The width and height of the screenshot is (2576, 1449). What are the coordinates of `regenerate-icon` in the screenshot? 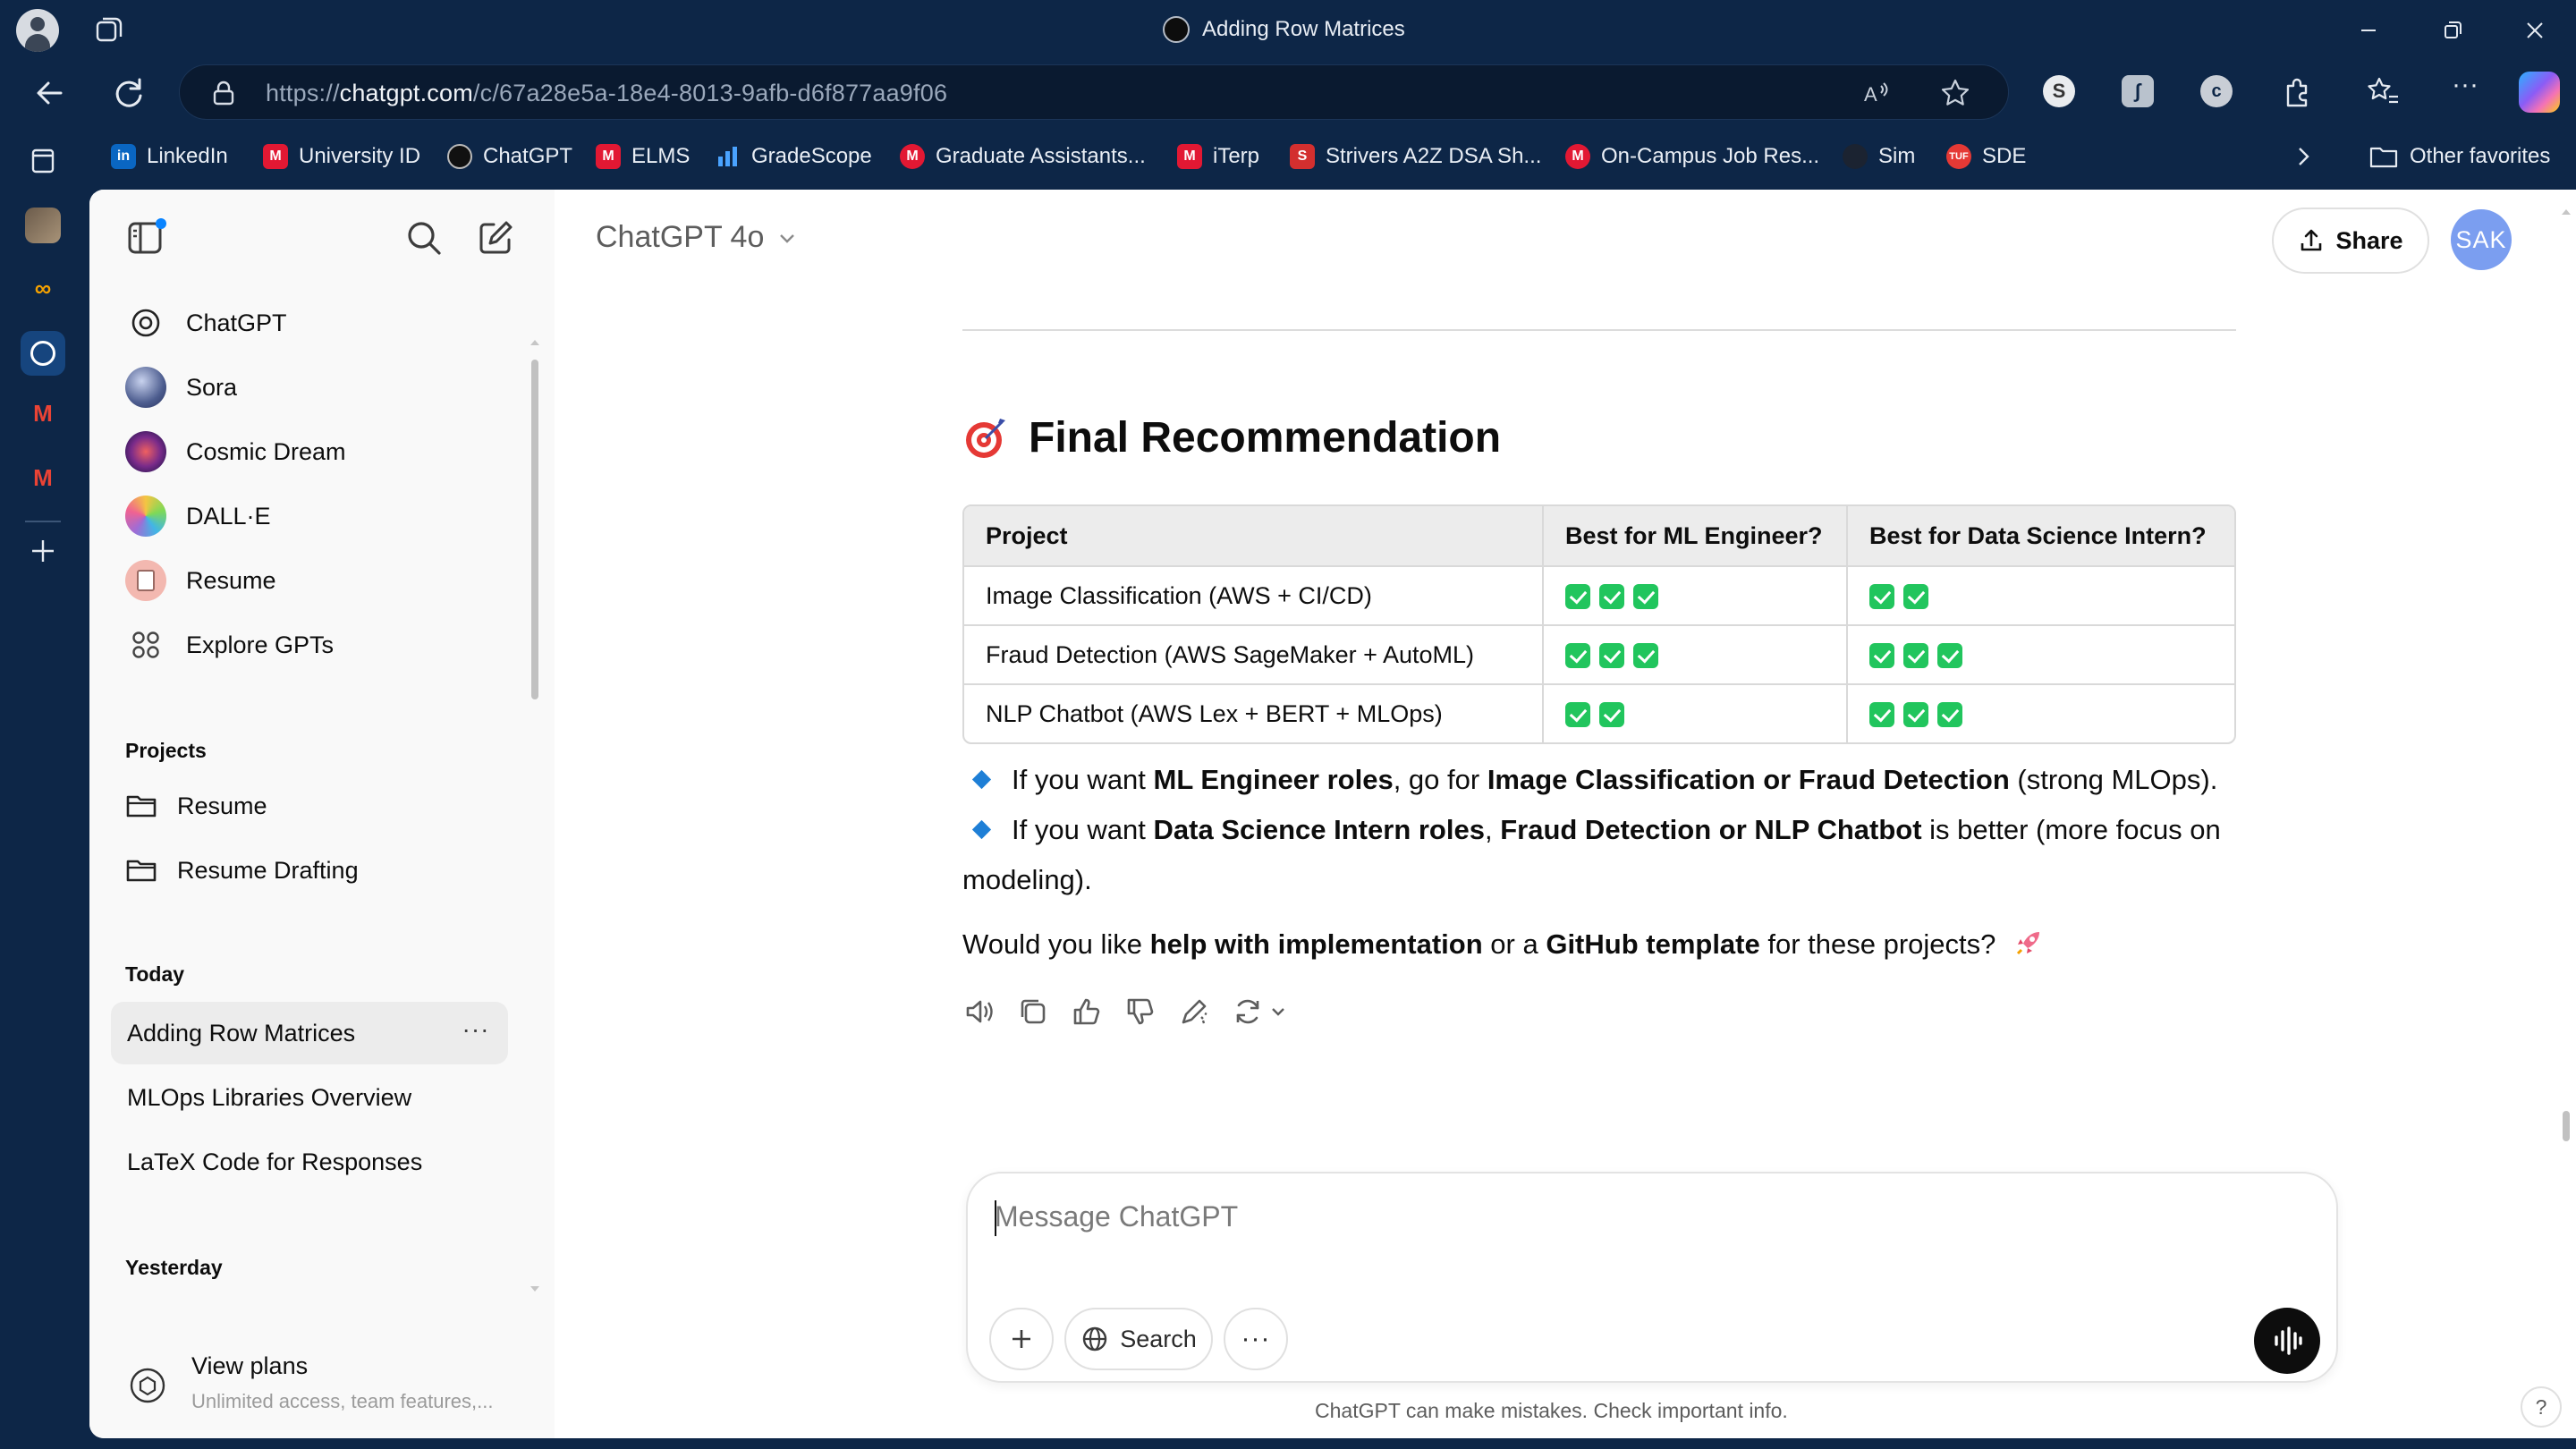 It's located at (1247, 1011).